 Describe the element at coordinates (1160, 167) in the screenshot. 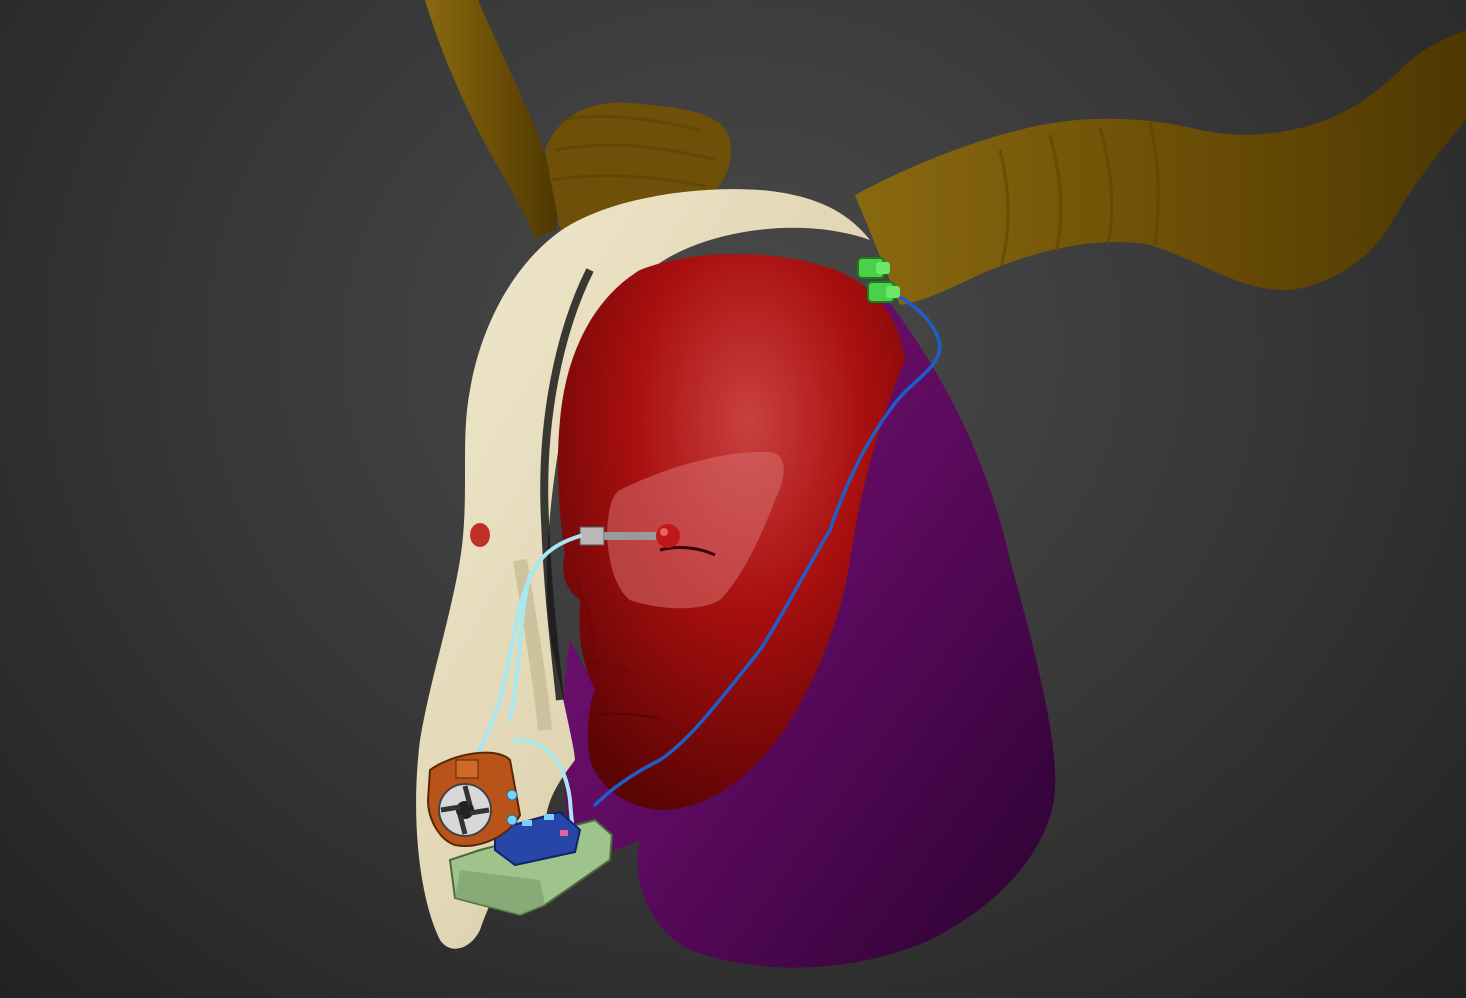

I see `horn-right` at that location.